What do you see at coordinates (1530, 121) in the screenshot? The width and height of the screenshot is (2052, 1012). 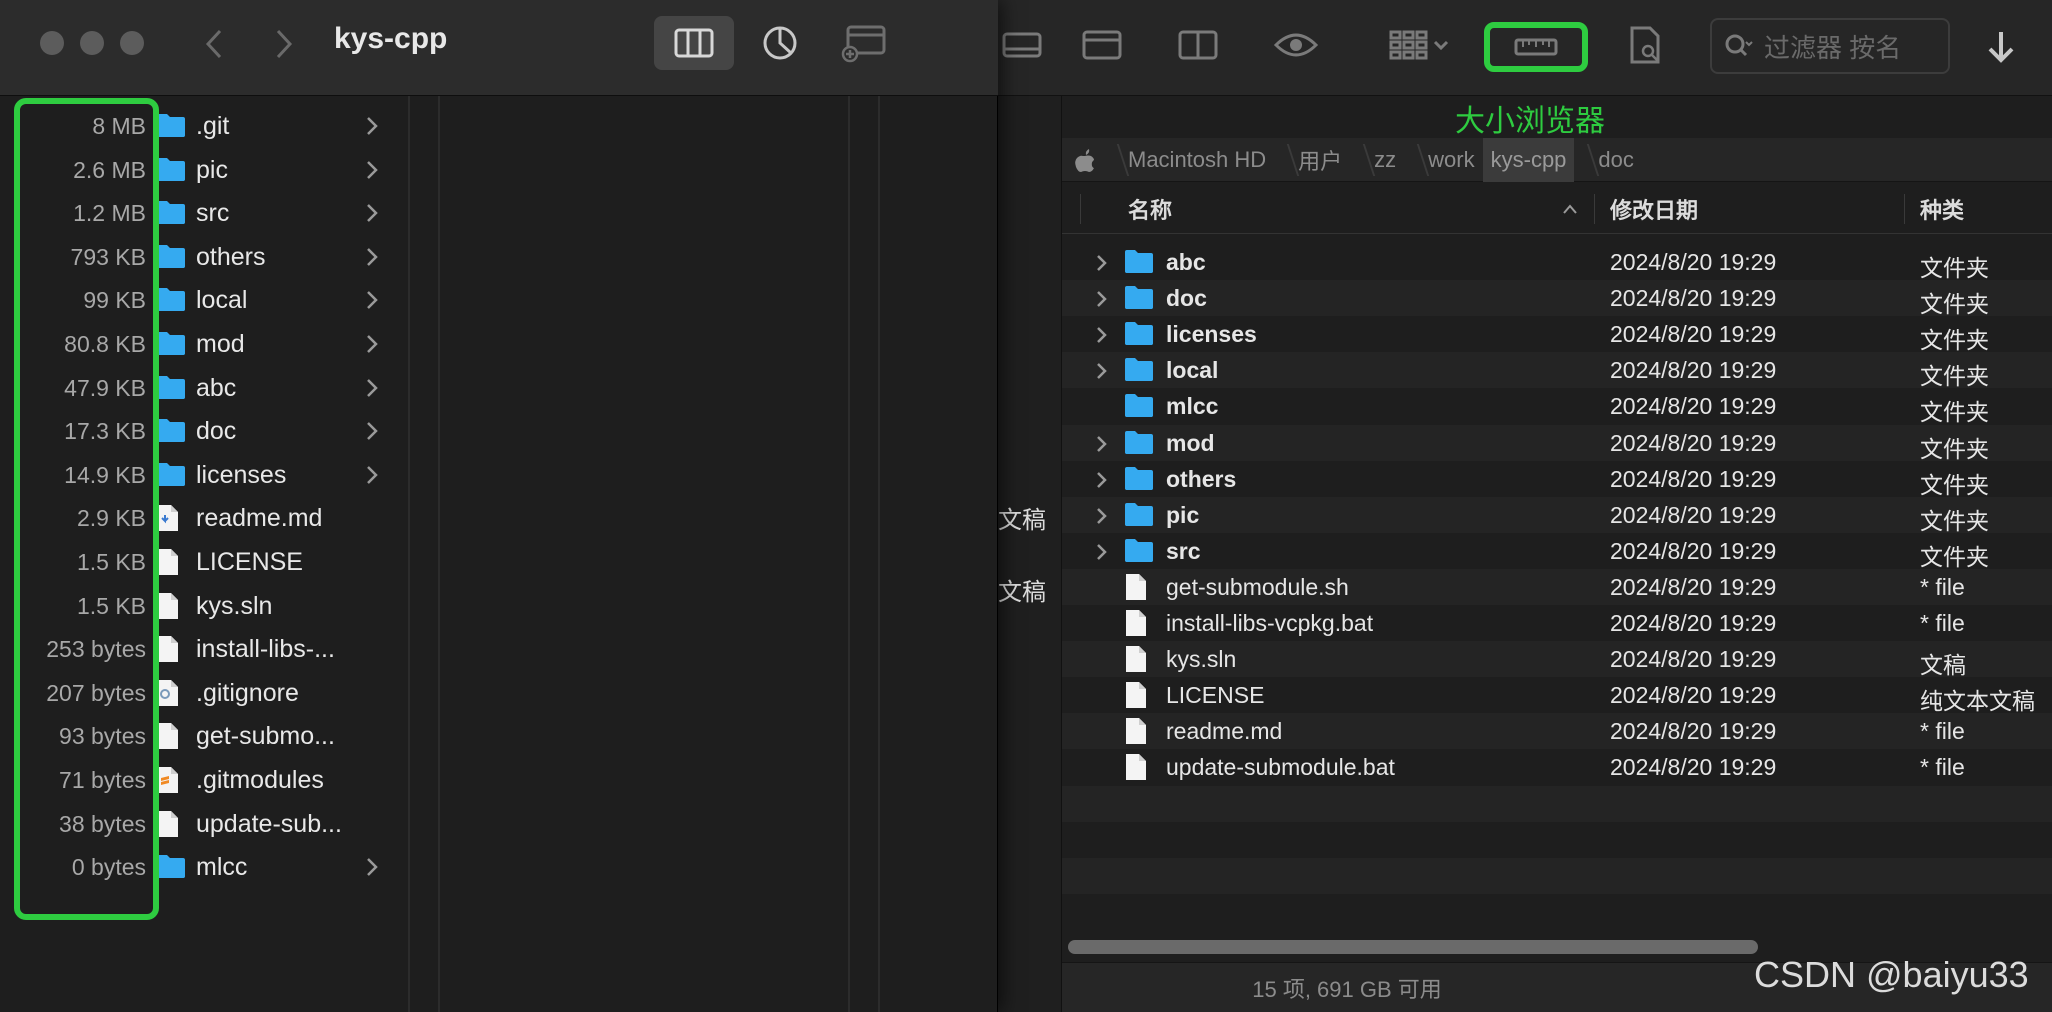 I see `size-browser-annotation: 大小浏览器` at bounding box center [1530, 121].